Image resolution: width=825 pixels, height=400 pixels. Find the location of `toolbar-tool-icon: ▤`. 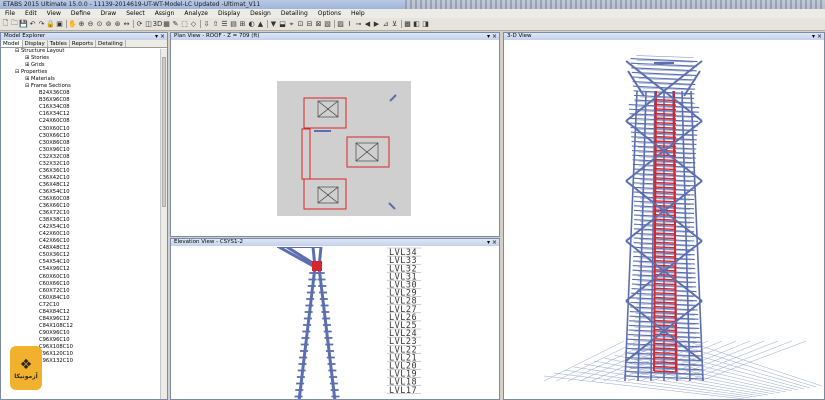

toolbar-tool-icon: ▤ is located at coordinates (233, 24).